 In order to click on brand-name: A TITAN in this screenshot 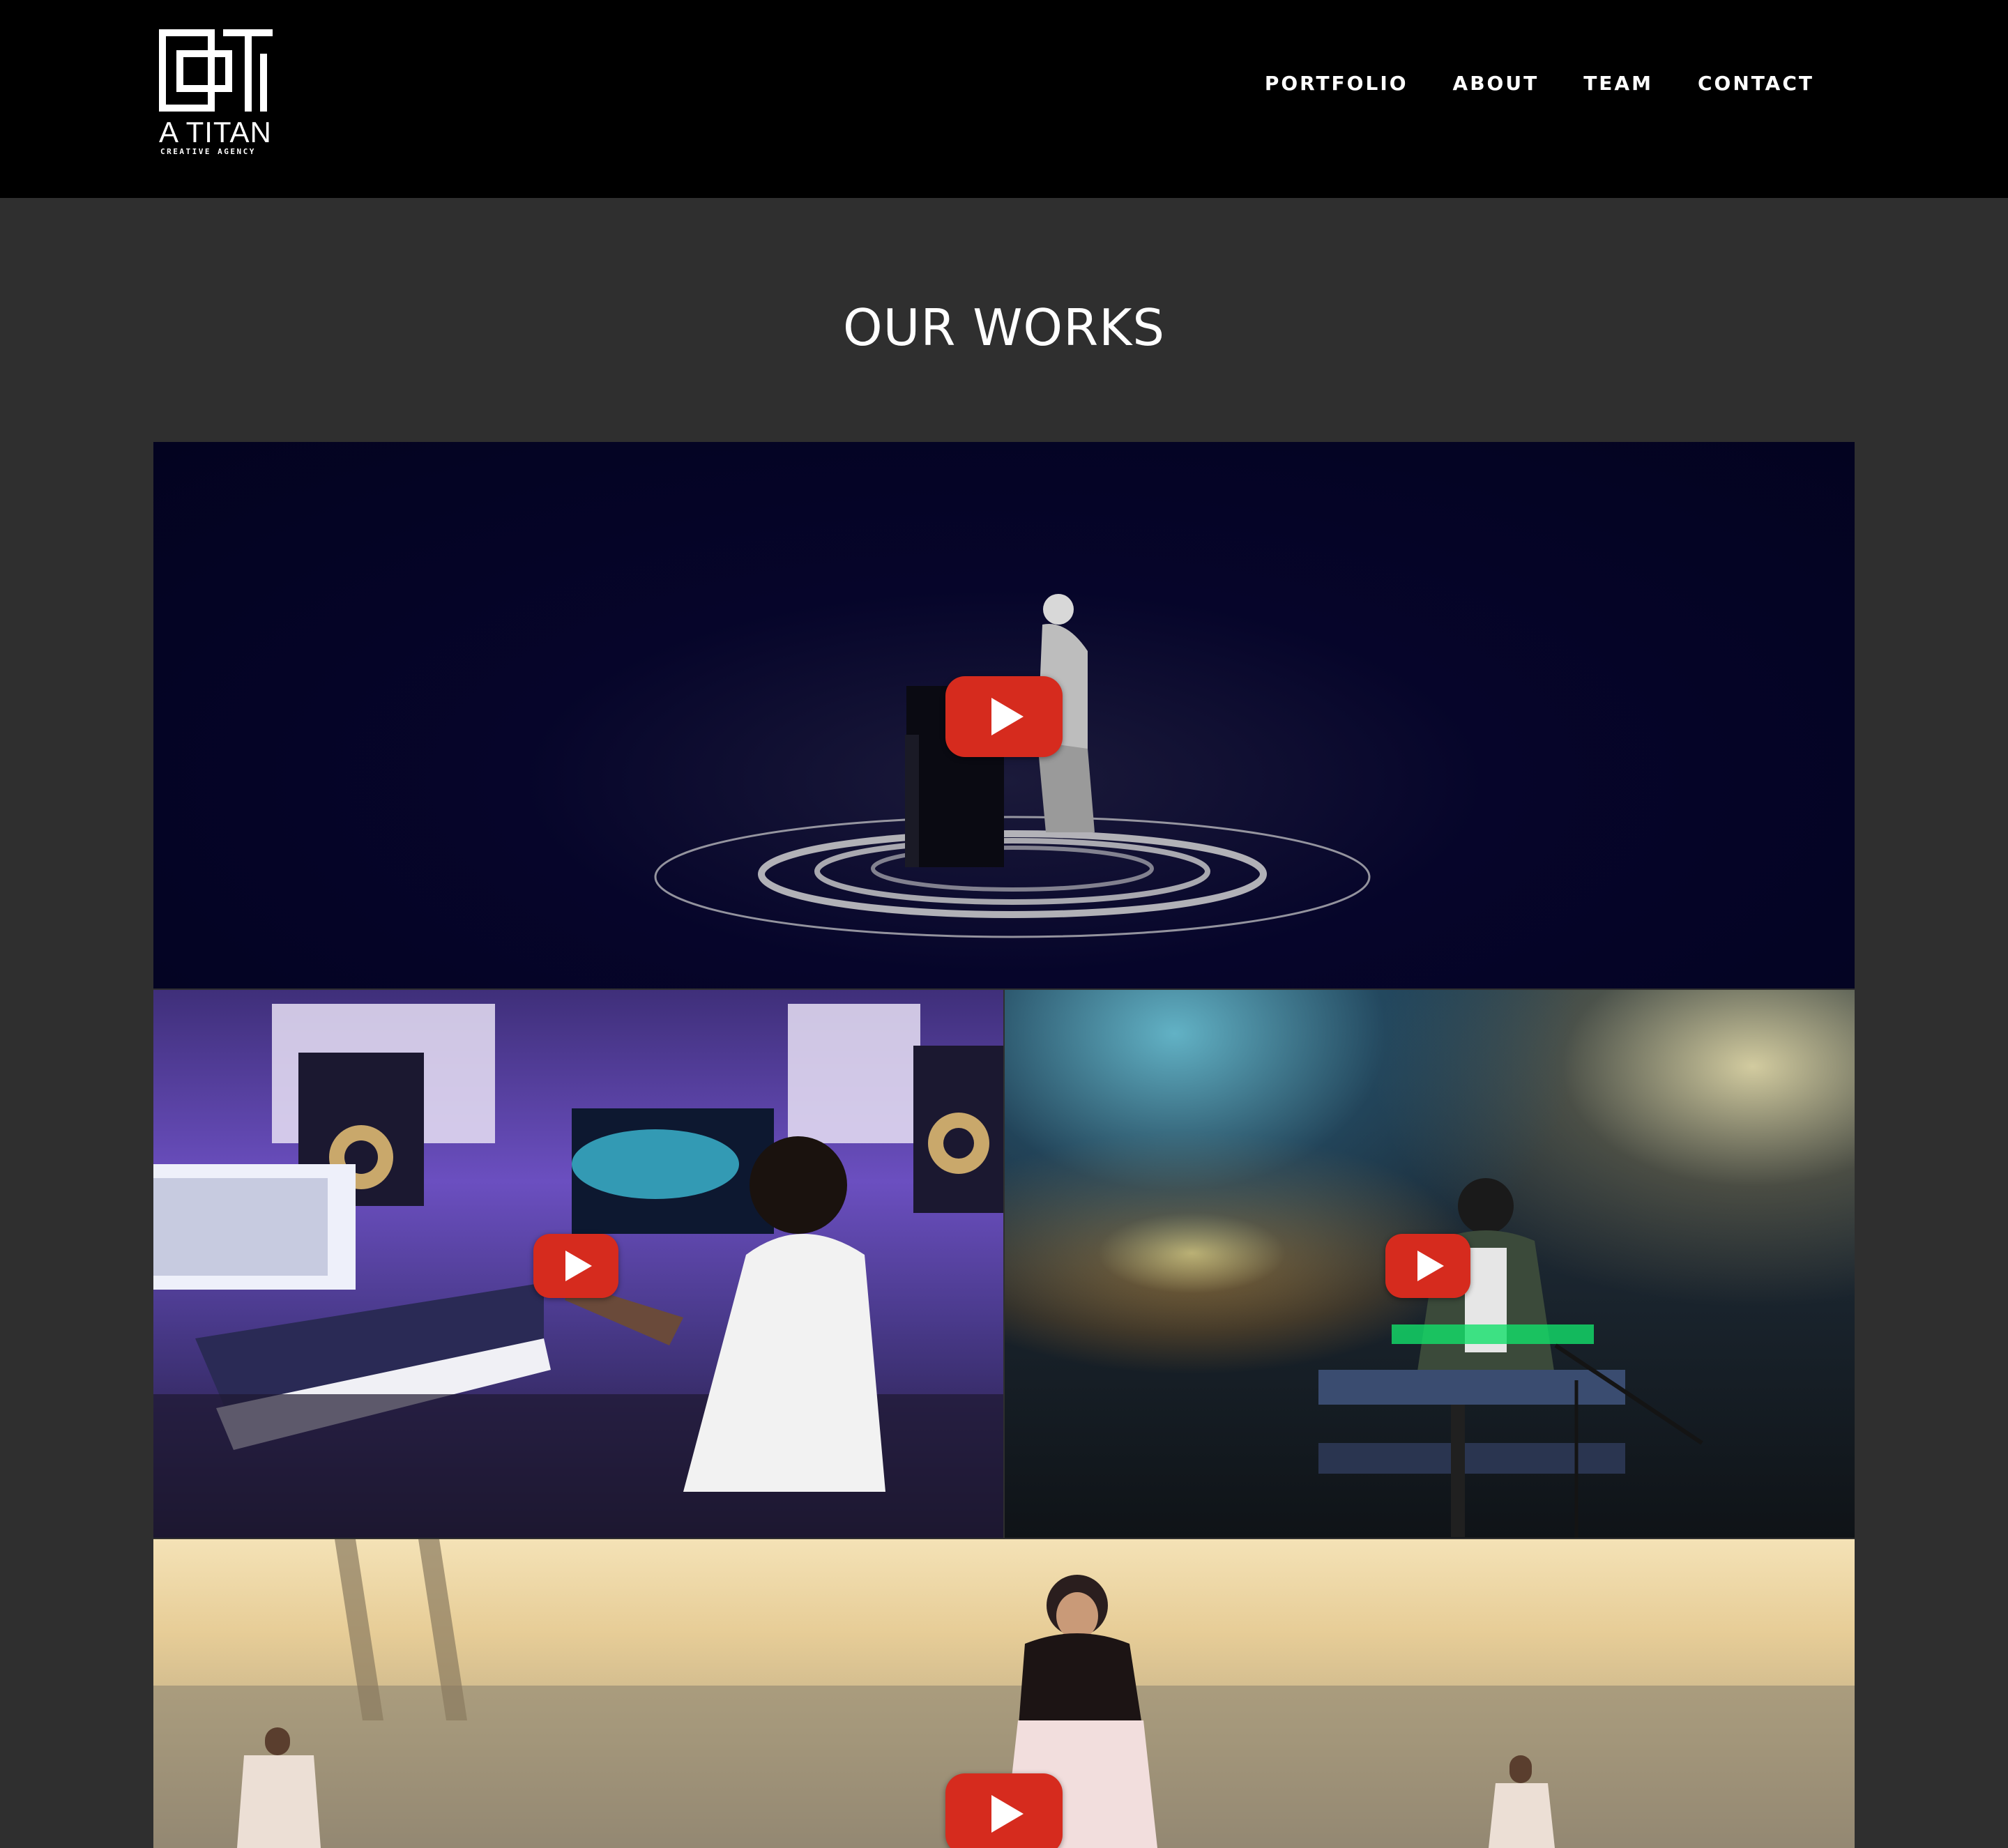, I will do `click(215, 132)`.